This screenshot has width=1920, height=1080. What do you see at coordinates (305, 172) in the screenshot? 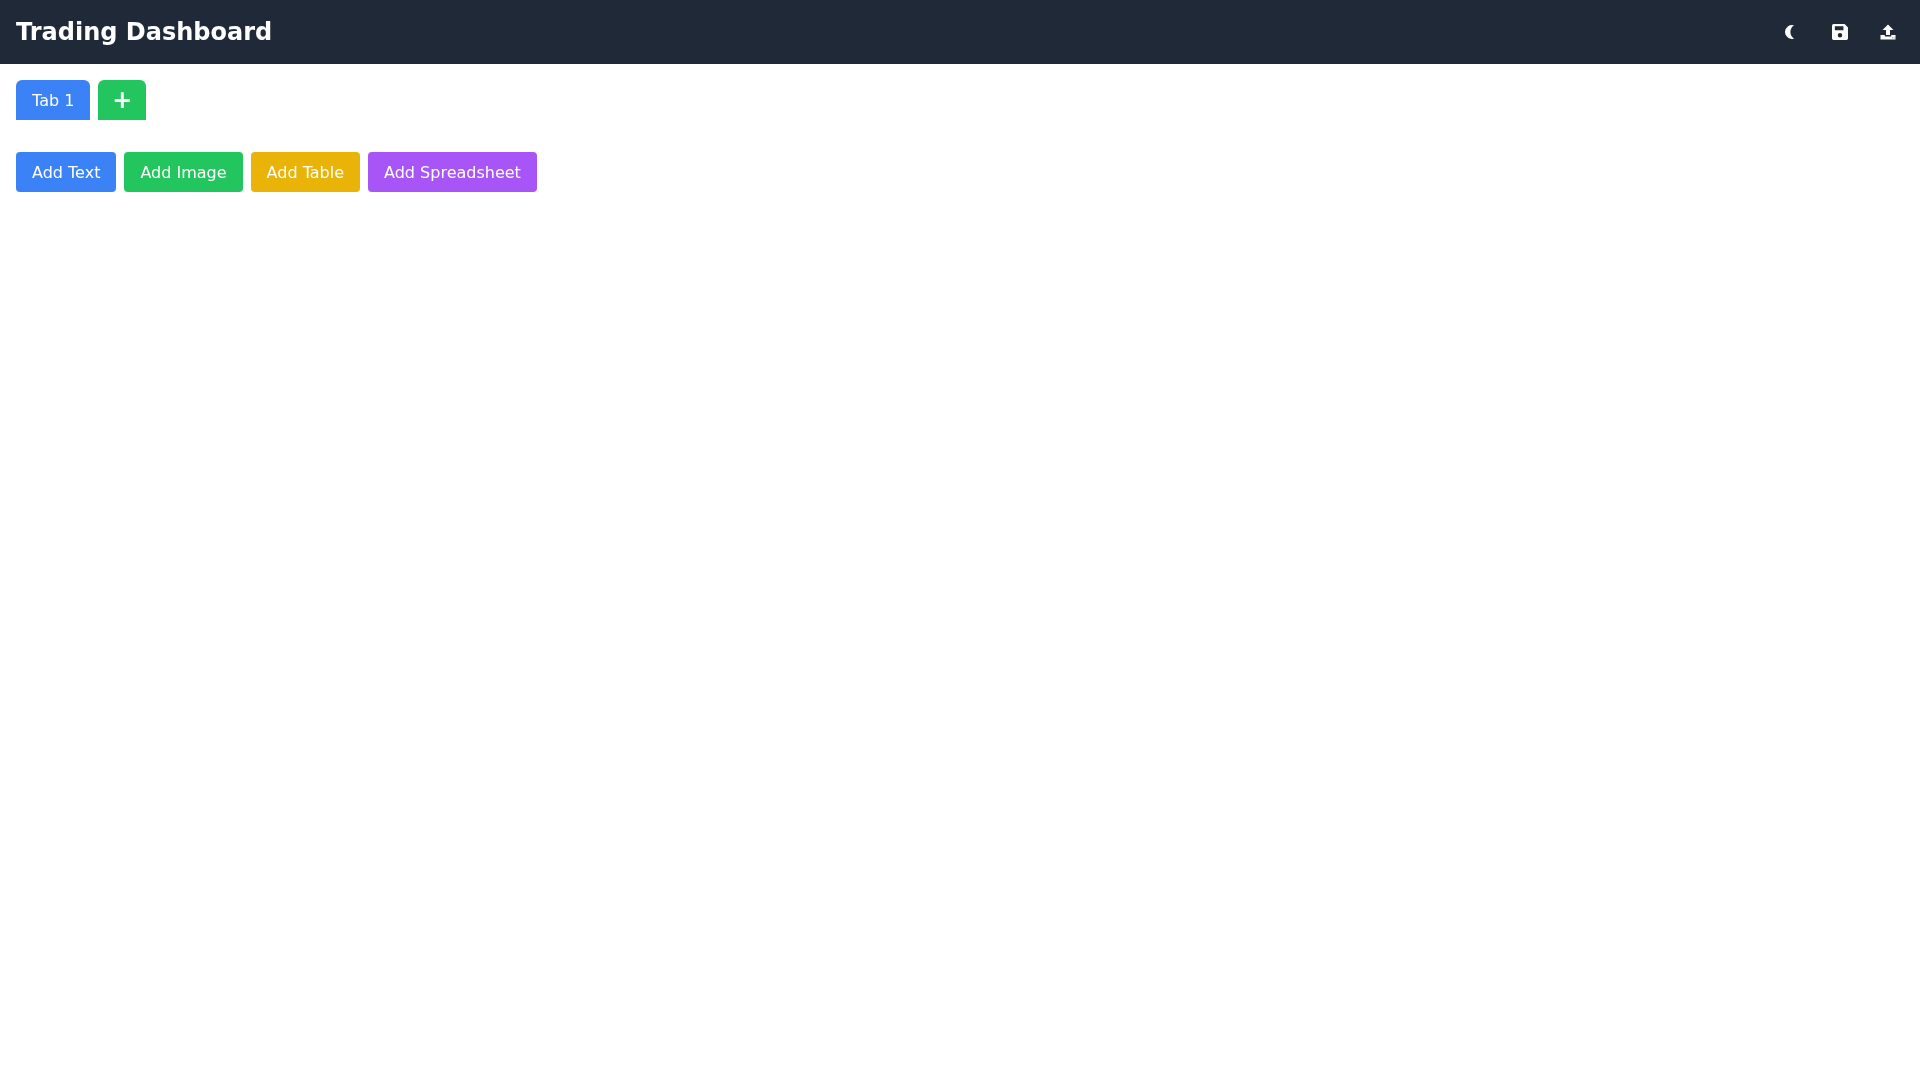
I see `add-table-button: Add Table` at bounding box center [305, 172].